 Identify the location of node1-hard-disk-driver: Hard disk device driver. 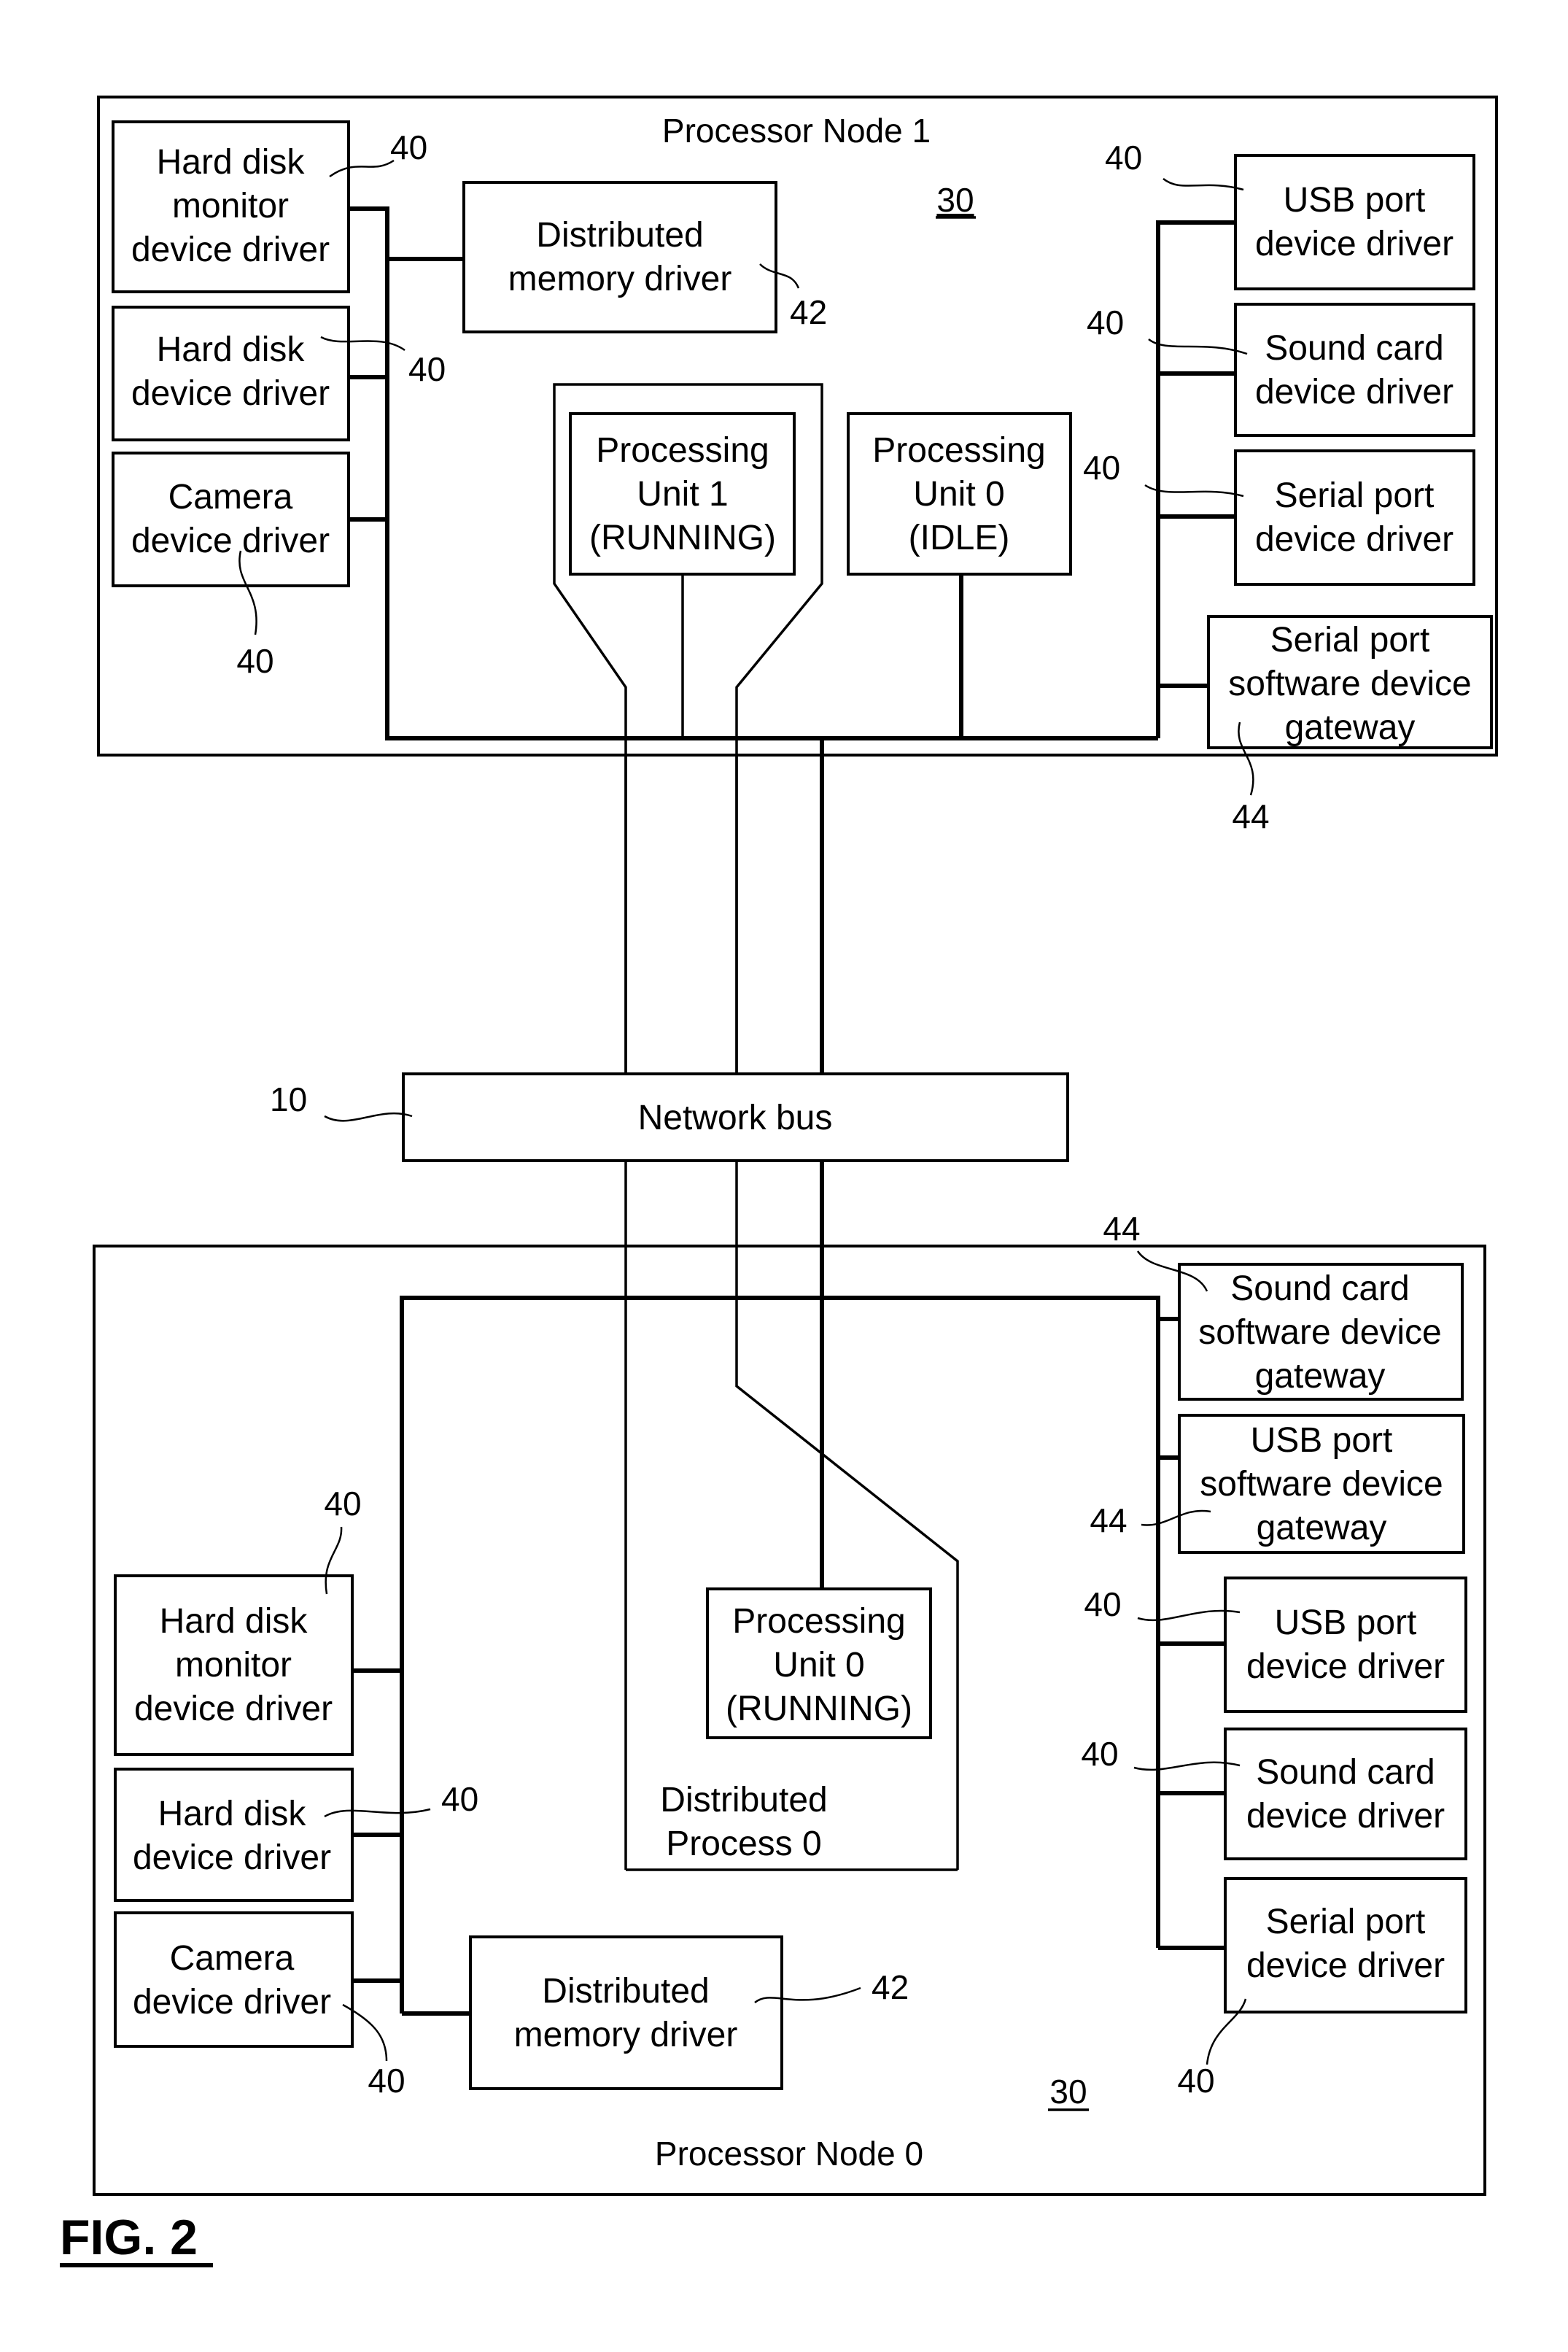
(231, 373).